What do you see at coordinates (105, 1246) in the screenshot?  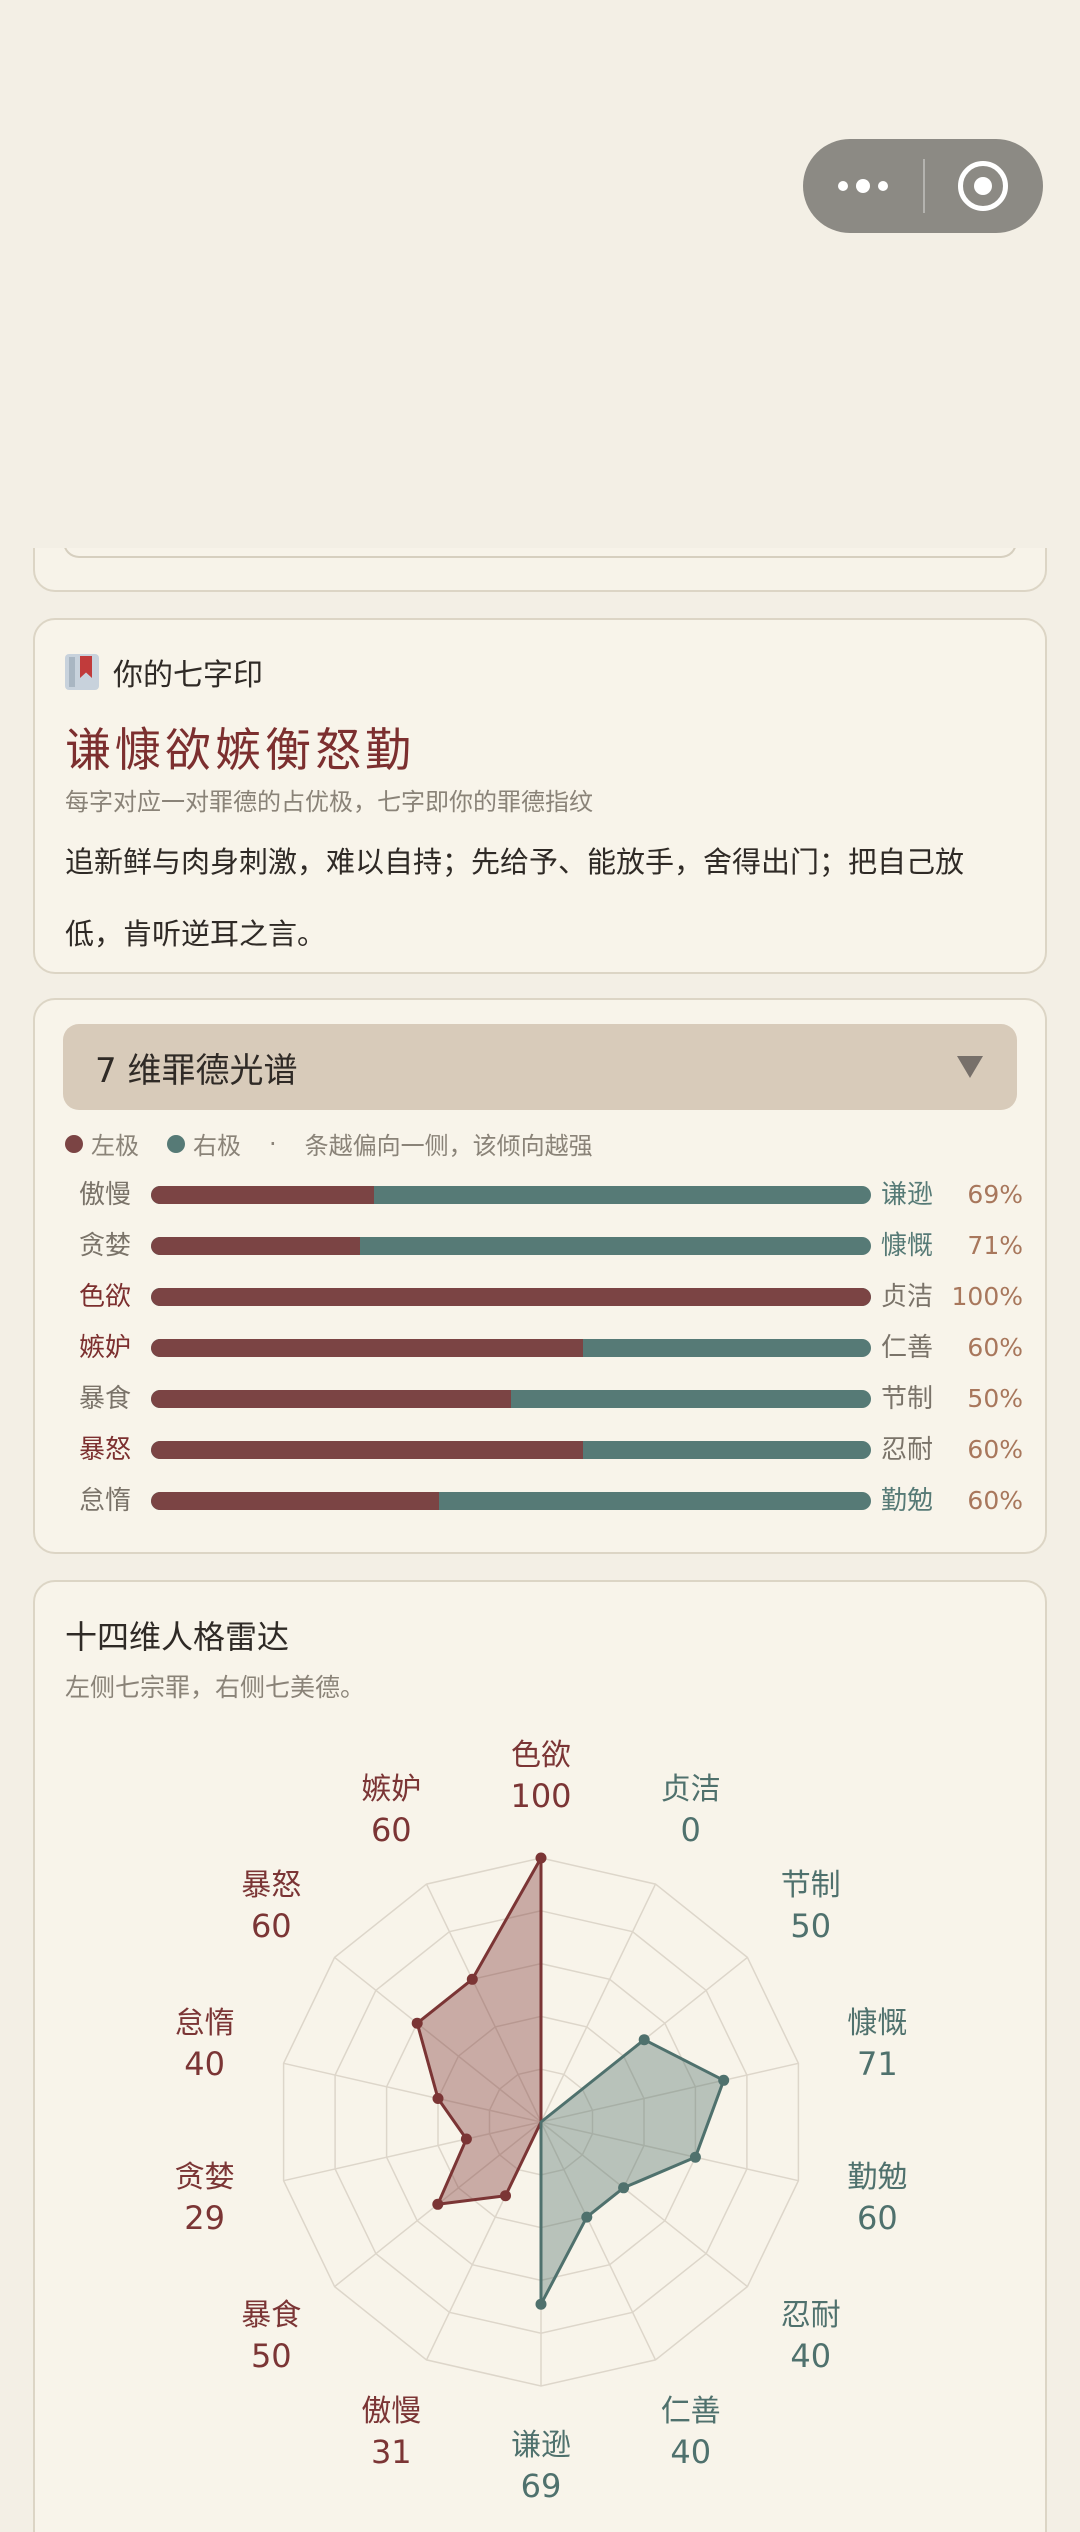 I see `spectrum-left-label: 贪婪` at bounding box center [105, 1246].